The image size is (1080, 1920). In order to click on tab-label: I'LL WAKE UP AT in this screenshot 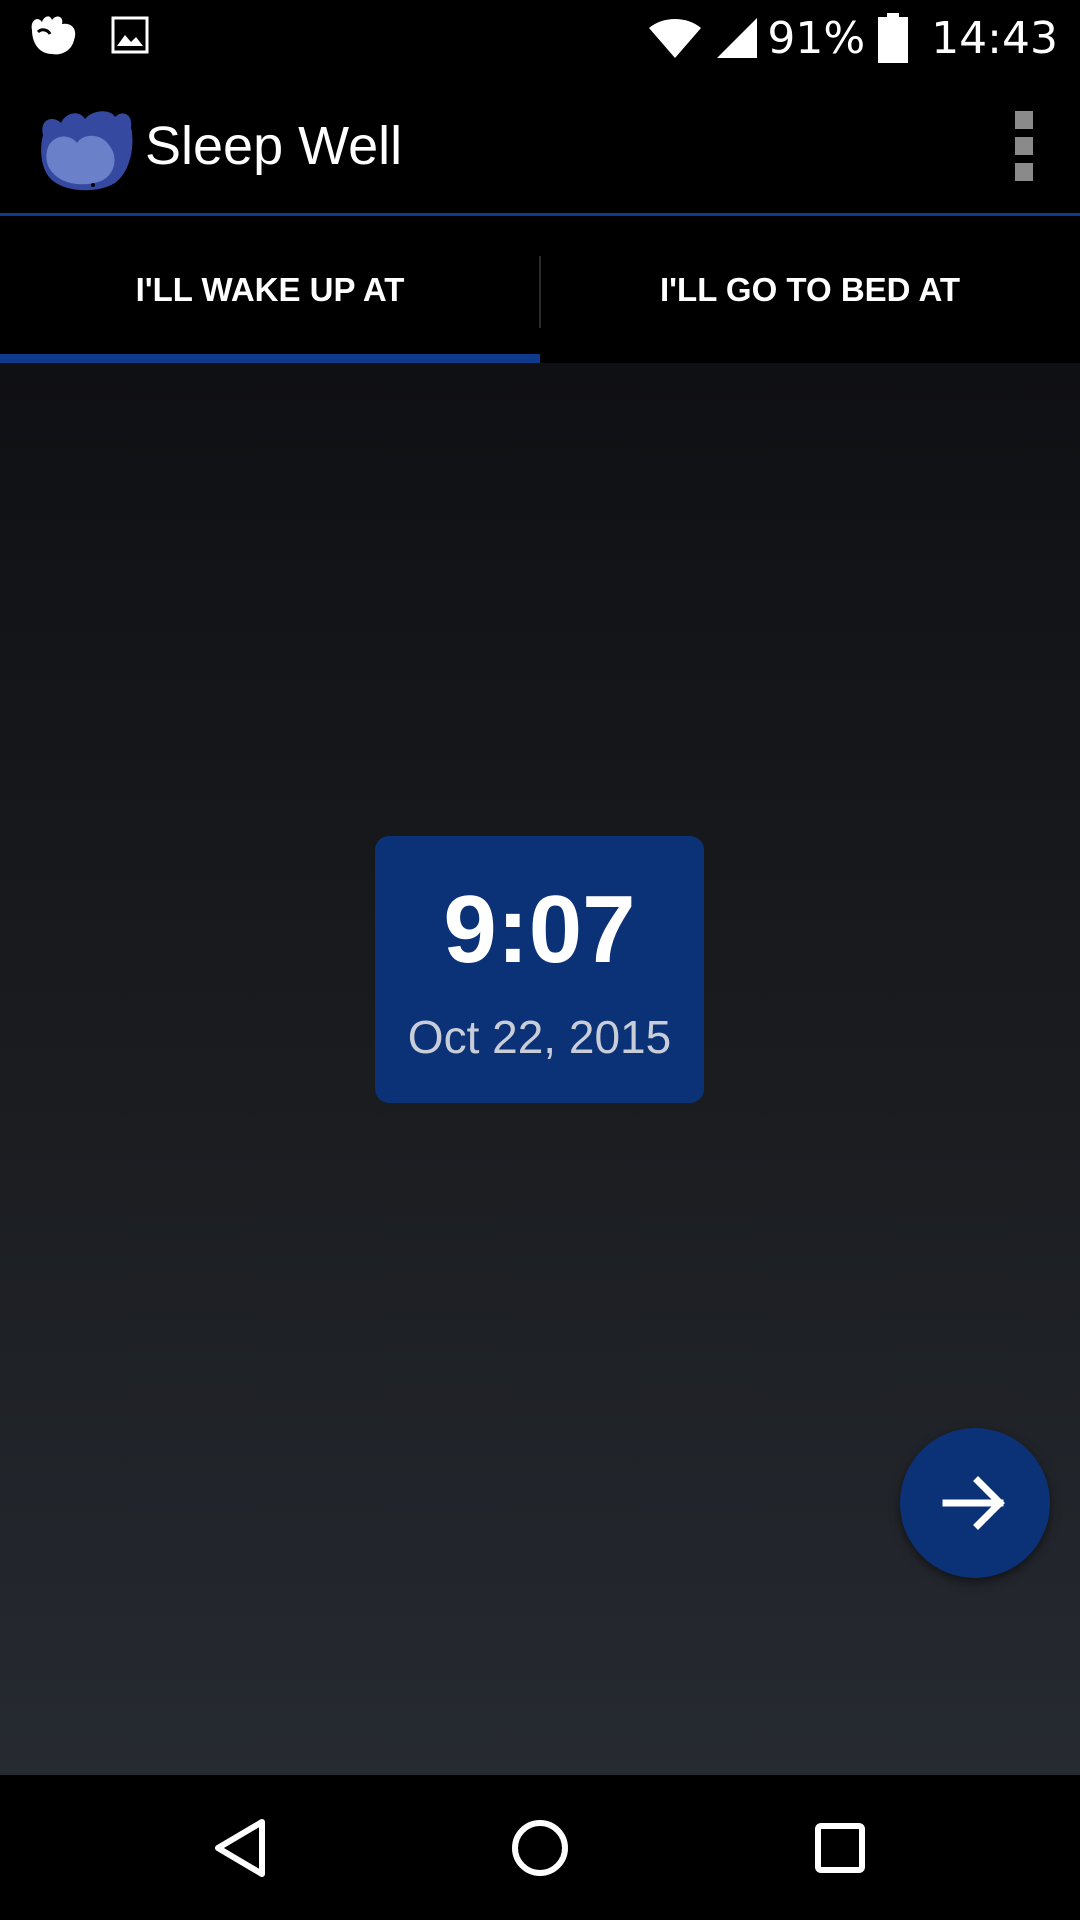, I will do `click(270, 289)`.